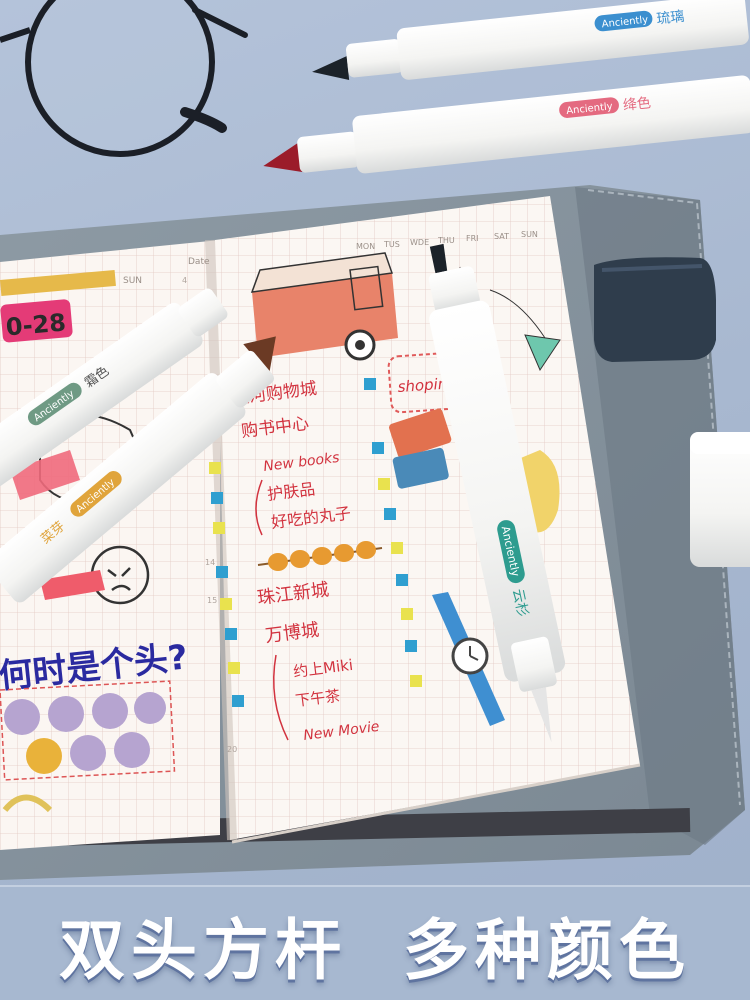  I want to click on weekday-sat: SAT, so click(501, 236).